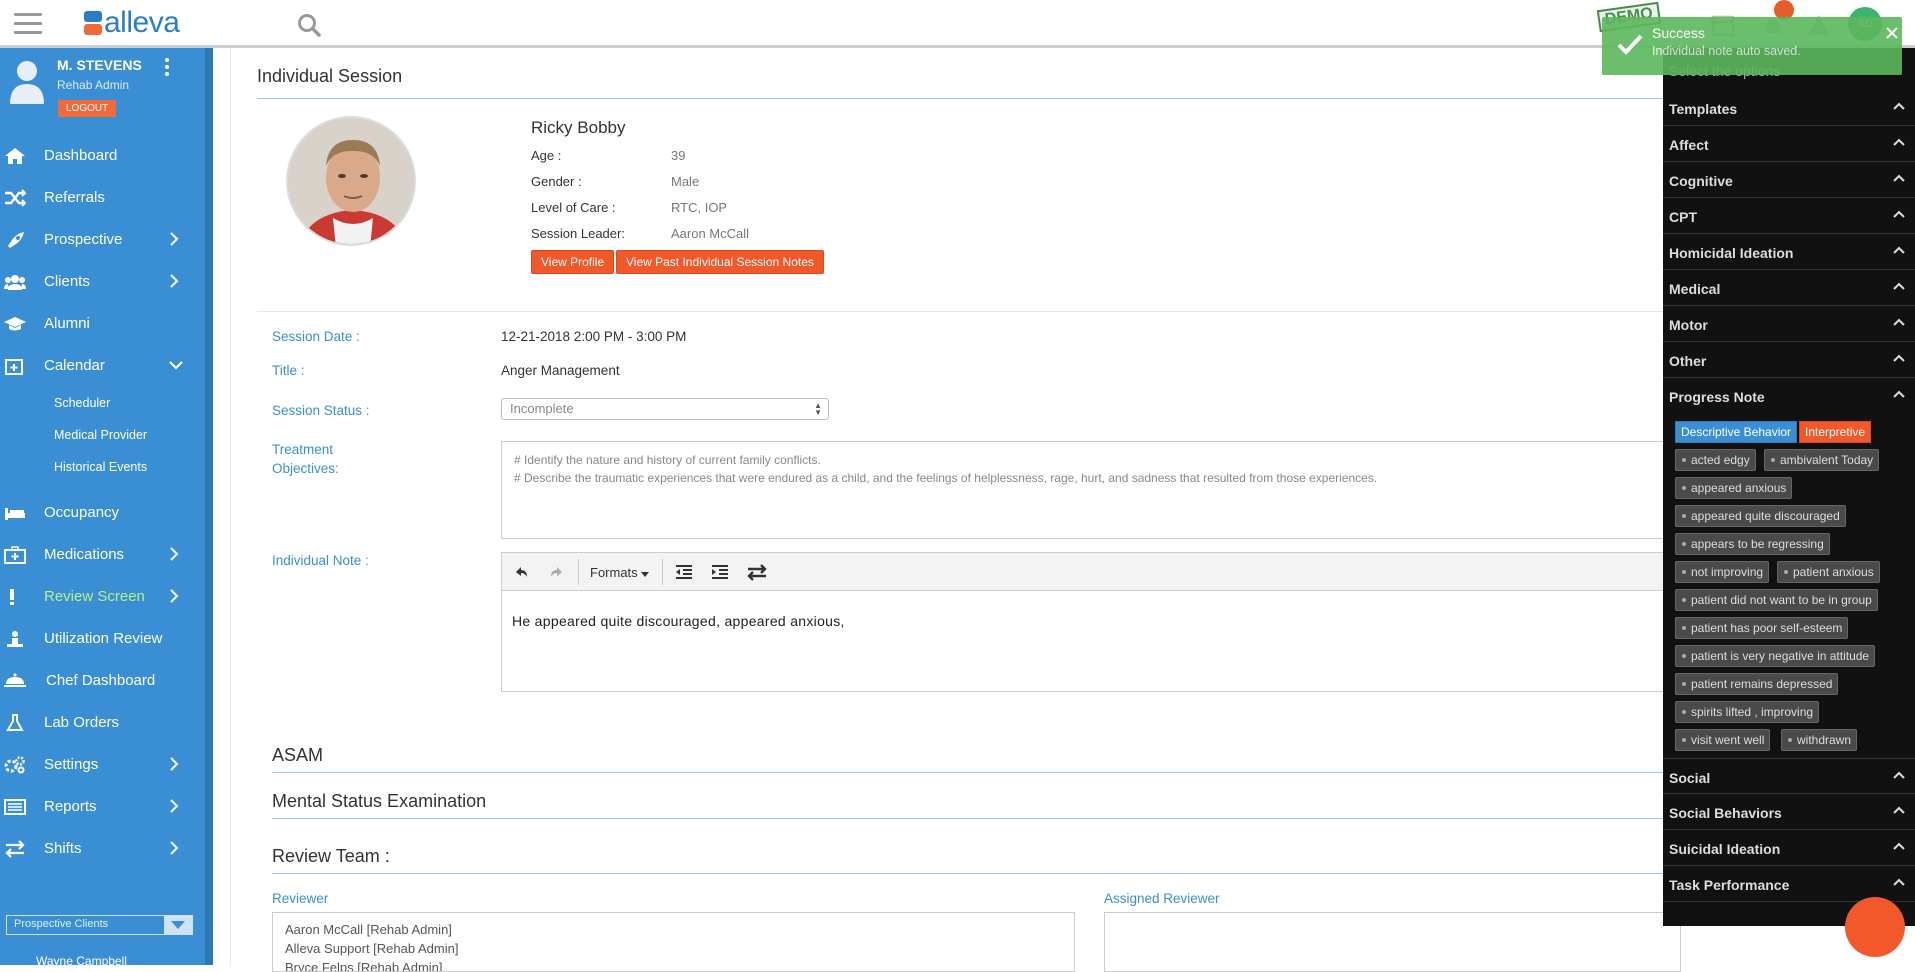  What do you see at coordinates (102, 156) in the screenshot?
I see `sidebar-item-dashboard: Dashboard` at bounding box center [102, 156].